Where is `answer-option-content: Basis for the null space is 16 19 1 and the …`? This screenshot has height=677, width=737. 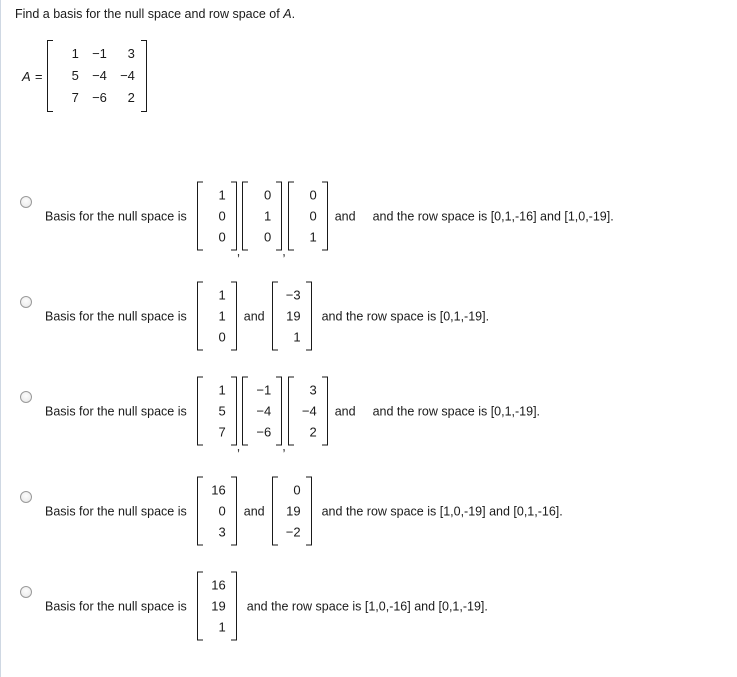 answer-option-content: Basis for the null space is 16 19 1 and the … is located at coordinates (266, 606).